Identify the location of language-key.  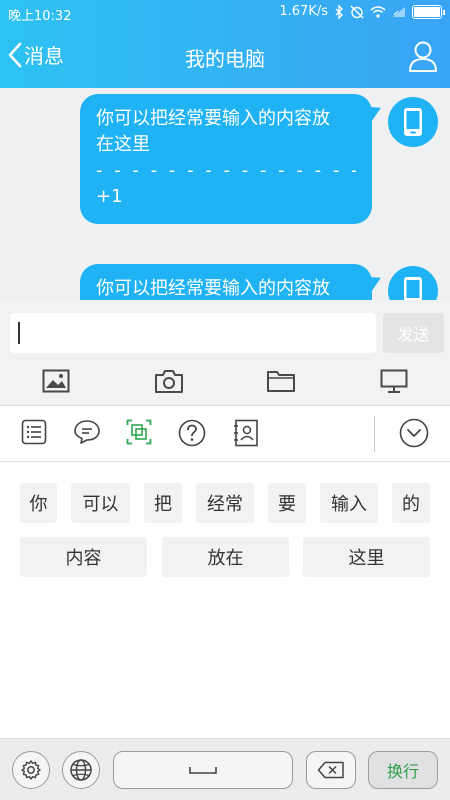
(81, 770).